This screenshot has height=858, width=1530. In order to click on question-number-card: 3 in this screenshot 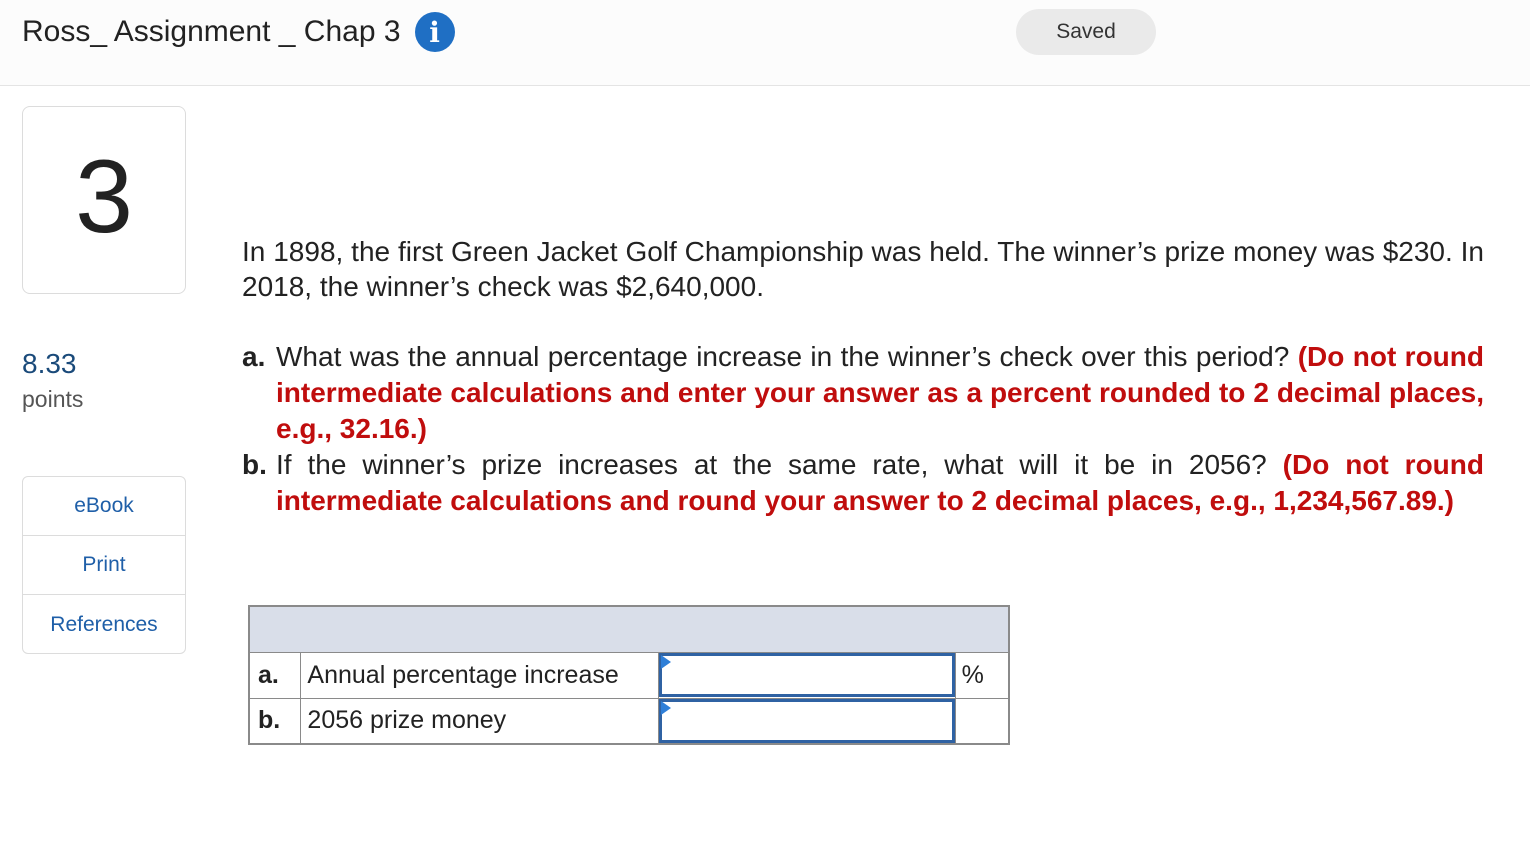, I will do `click(104, 200)`.